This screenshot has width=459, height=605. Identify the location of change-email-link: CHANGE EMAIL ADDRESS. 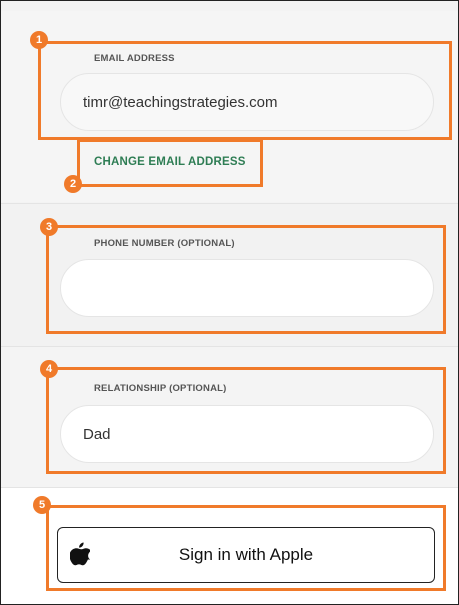
(170, 162).